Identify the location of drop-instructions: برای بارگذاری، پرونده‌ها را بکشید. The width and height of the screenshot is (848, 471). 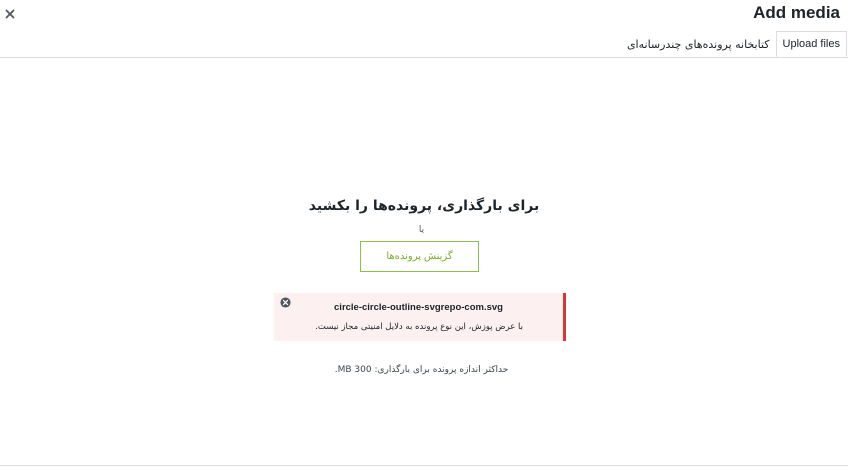
(424, 206).